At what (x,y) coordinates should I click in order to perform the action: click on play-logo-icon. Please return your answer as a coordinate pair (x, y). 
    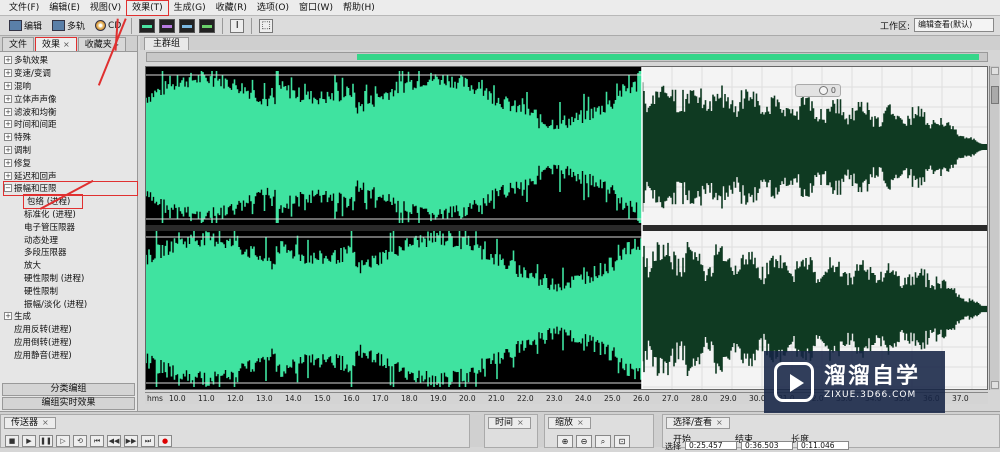
    Looking at the image, I should click on (794, 382).